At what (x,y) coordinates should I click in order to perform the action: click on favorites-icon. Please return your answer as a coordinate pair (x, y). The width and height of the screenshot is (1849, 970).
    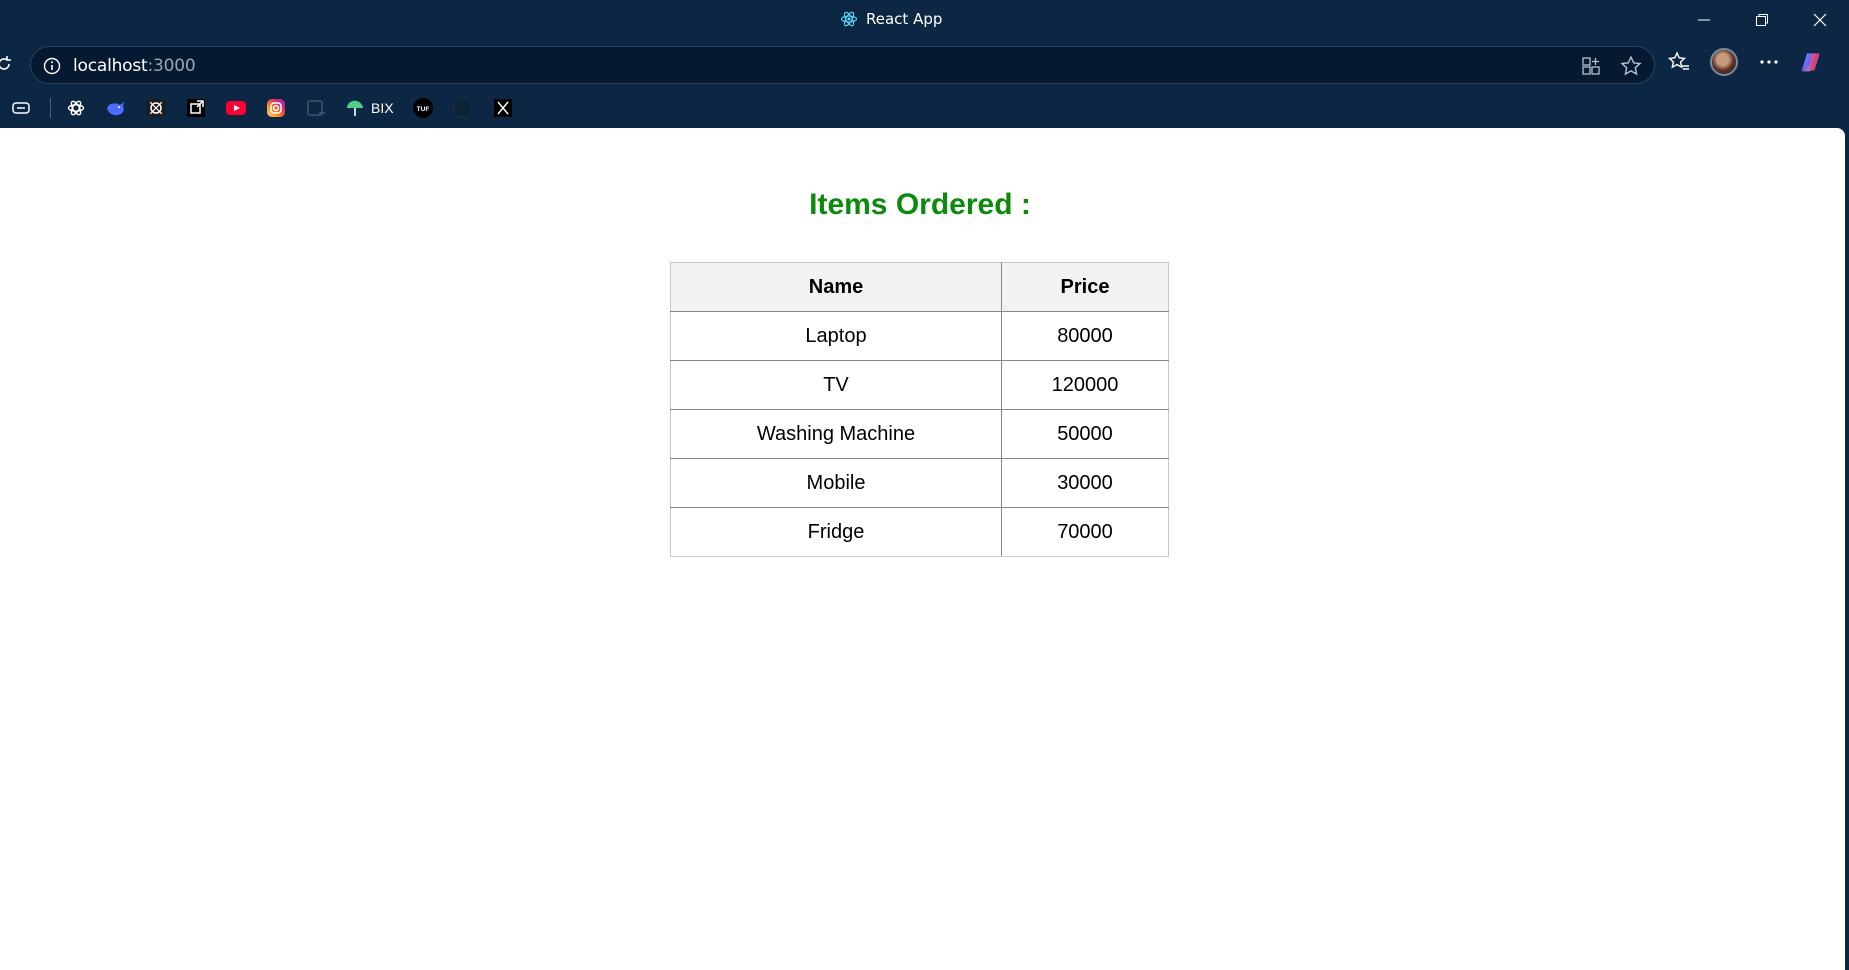
    Looking at the image, I should click on (1678, 60).